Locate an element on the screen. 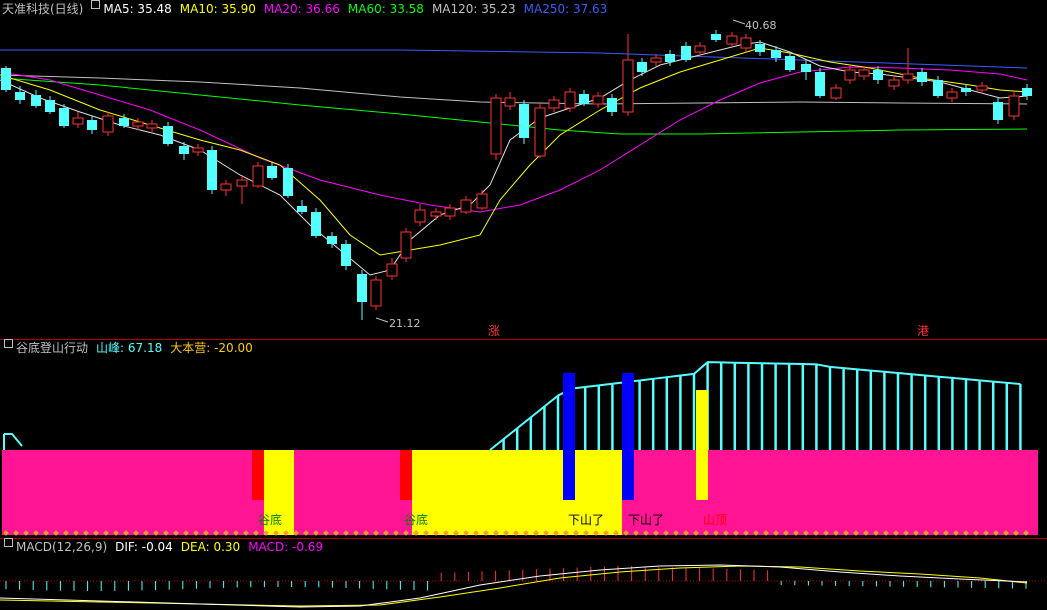  xiashan-label-2: 下山了 is located at coordinates (646, 520).